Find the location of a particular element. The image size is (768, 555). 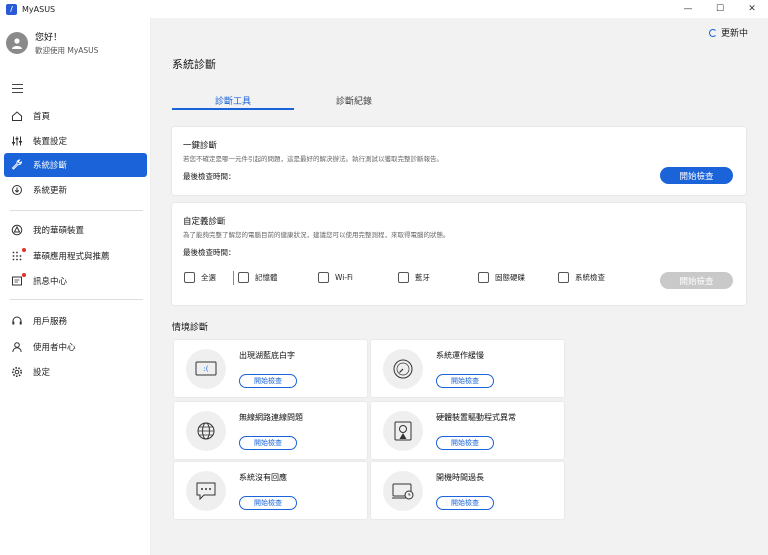

driver-warning-icon is located at coordinates (403, 431).